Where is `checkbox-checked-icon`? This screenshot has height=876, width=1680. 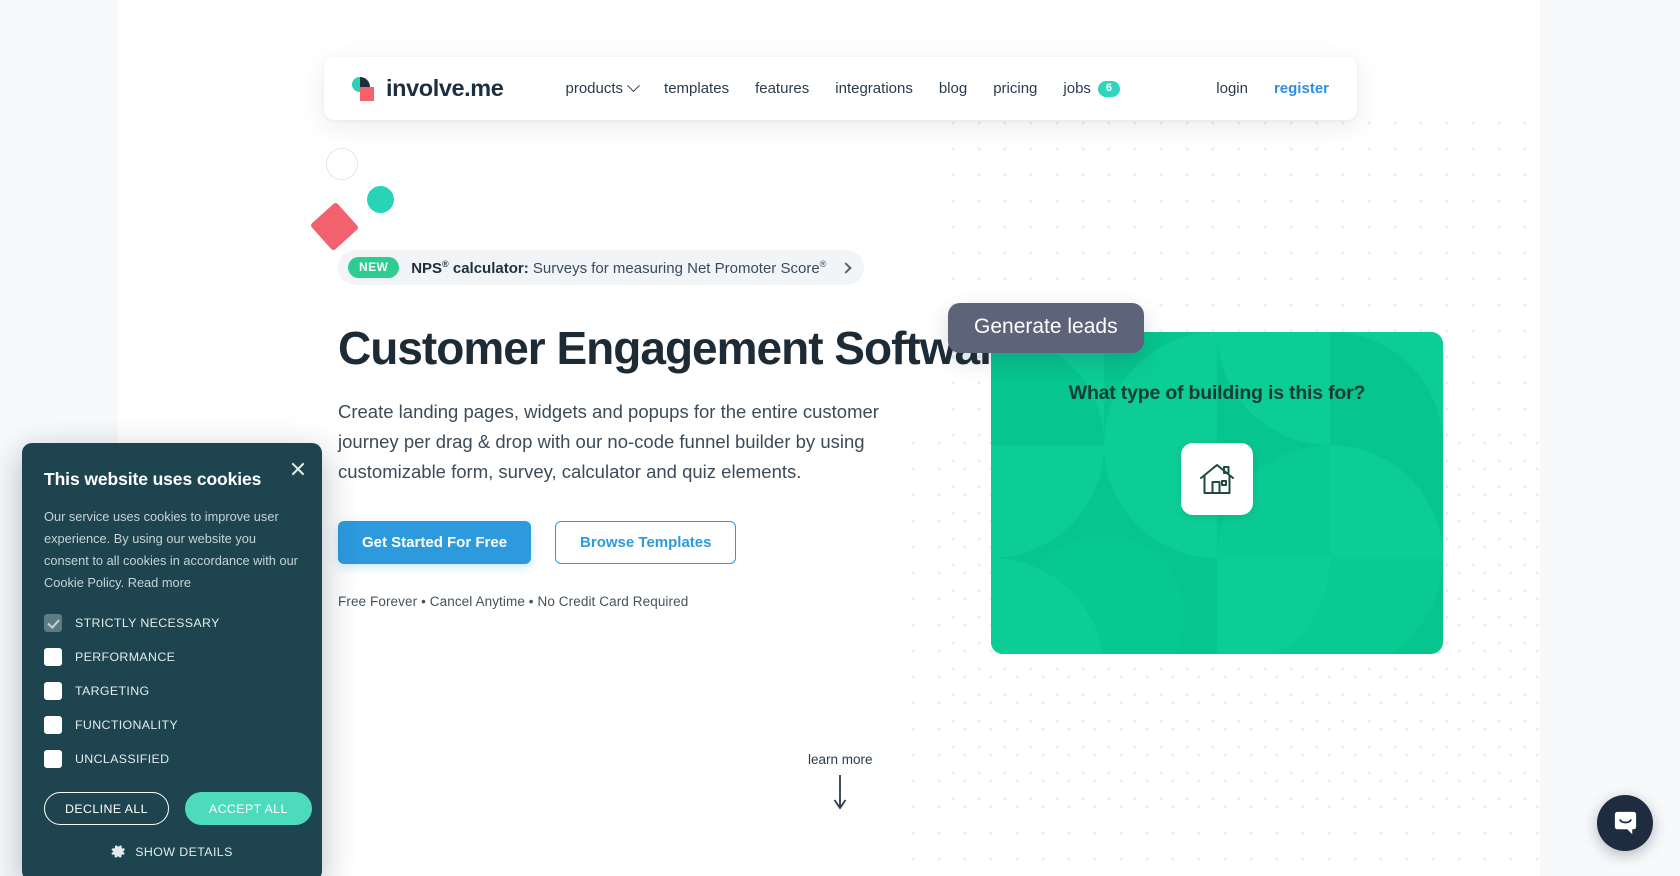
checkbox-checked-icon is located at coordinates (53, 623).